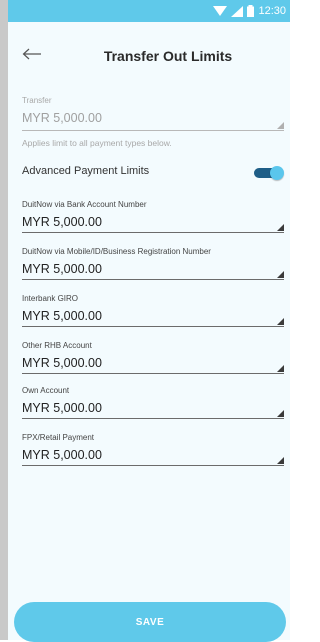 The width and height of the screenshot is (320, 642). What do you see at coordinates (168, 56) in the screenshot?
I see `page-title: Transfer Out Limits` at bounding box center [168, 56].